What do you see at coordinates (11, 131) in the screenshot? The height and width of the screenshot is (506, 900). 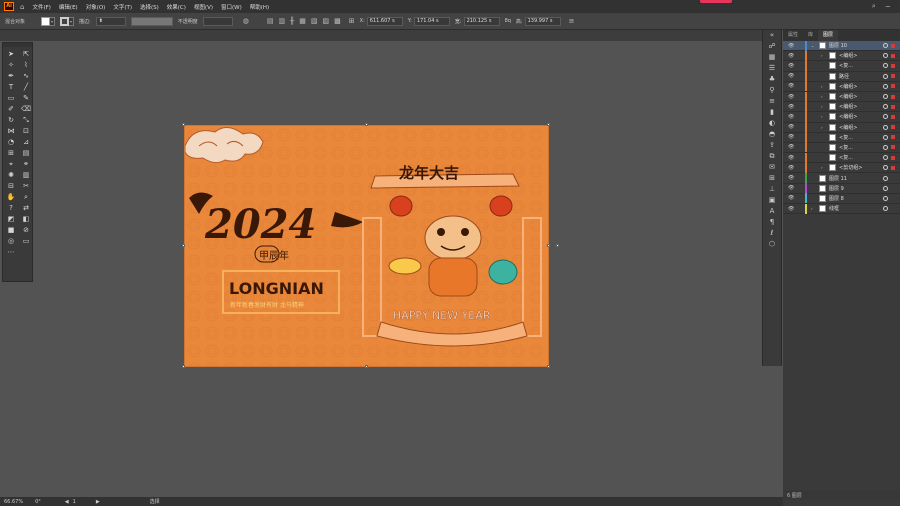 I see `width-tool-icon: ⋈` at bounding box center [11, 131].